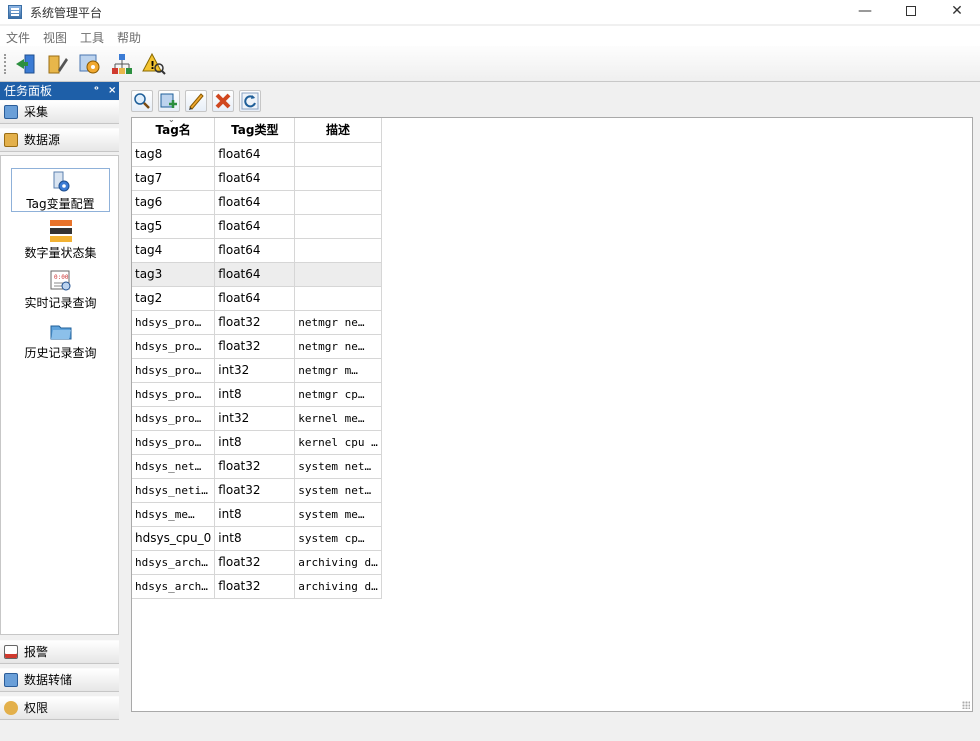 The width and height of the screenshot is (980, 741). I want to click on edit-tool-icon, so click(58, 64).